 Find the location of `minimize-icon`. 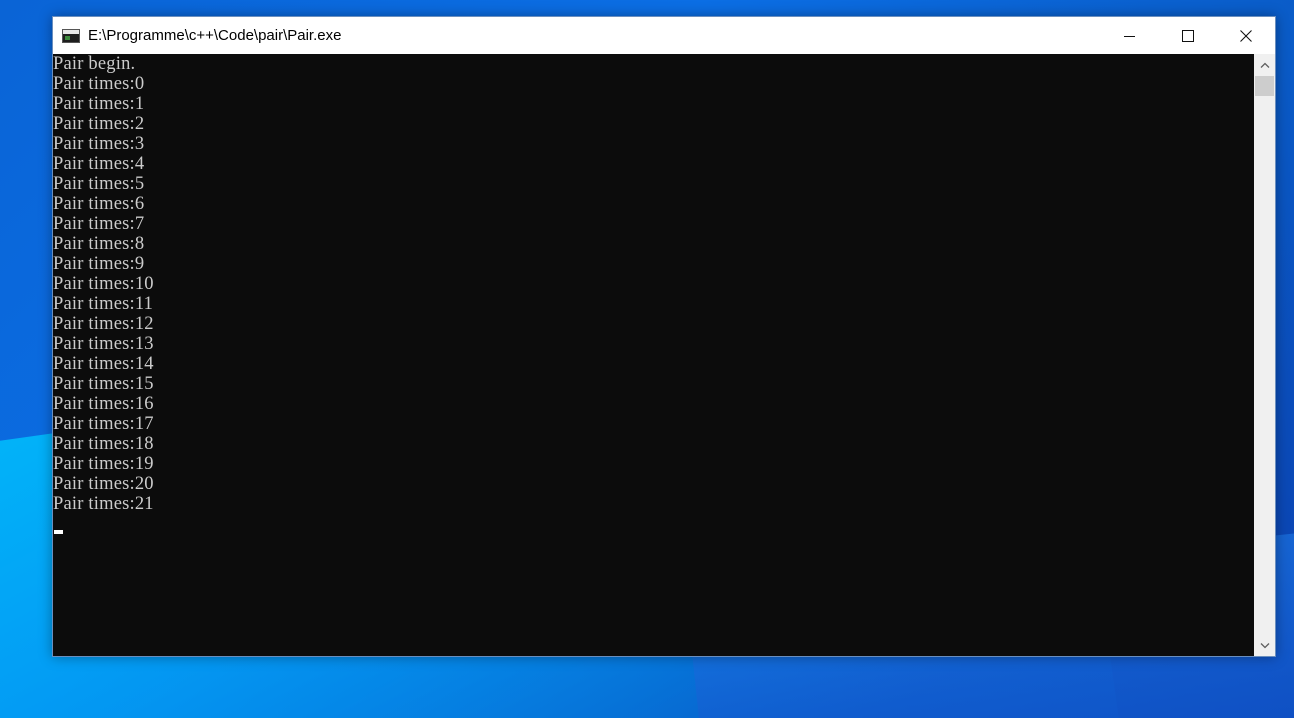

minimize-icon is located at coordinates (1129, 36).